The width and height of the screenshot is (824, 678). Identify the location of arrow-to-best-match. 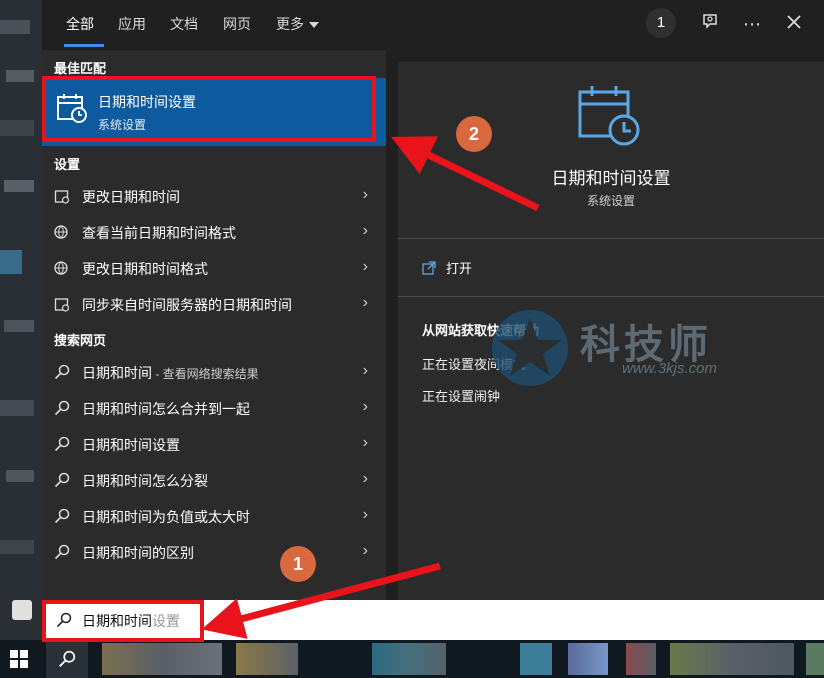
(465, 174).